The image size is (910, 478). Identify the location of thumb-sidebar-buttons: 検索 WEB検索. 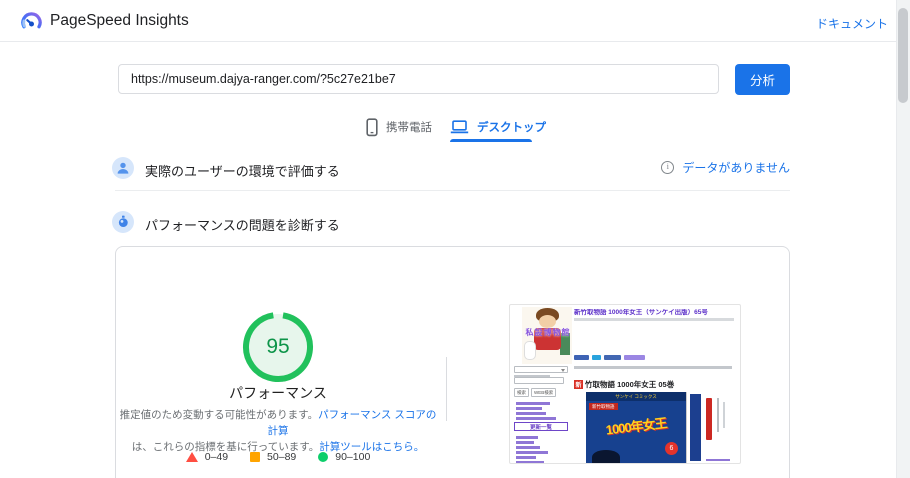
(535, 392).